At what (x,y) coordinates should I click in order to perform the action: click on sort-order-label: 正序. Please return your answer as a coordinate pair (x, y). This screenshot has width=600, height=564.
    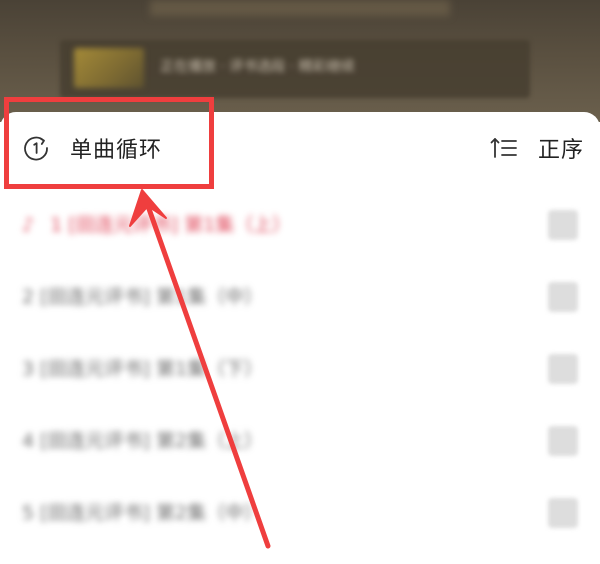
    Looking at the image, I should click on (560, 150).